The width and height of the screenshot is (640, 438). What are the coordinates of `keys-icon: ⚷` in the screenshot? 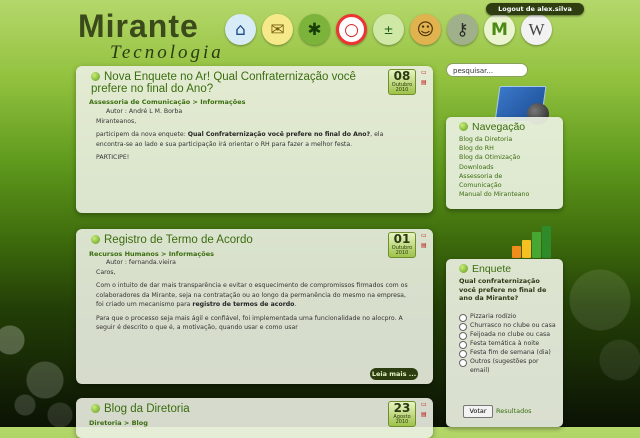 It's located at (462, 29).